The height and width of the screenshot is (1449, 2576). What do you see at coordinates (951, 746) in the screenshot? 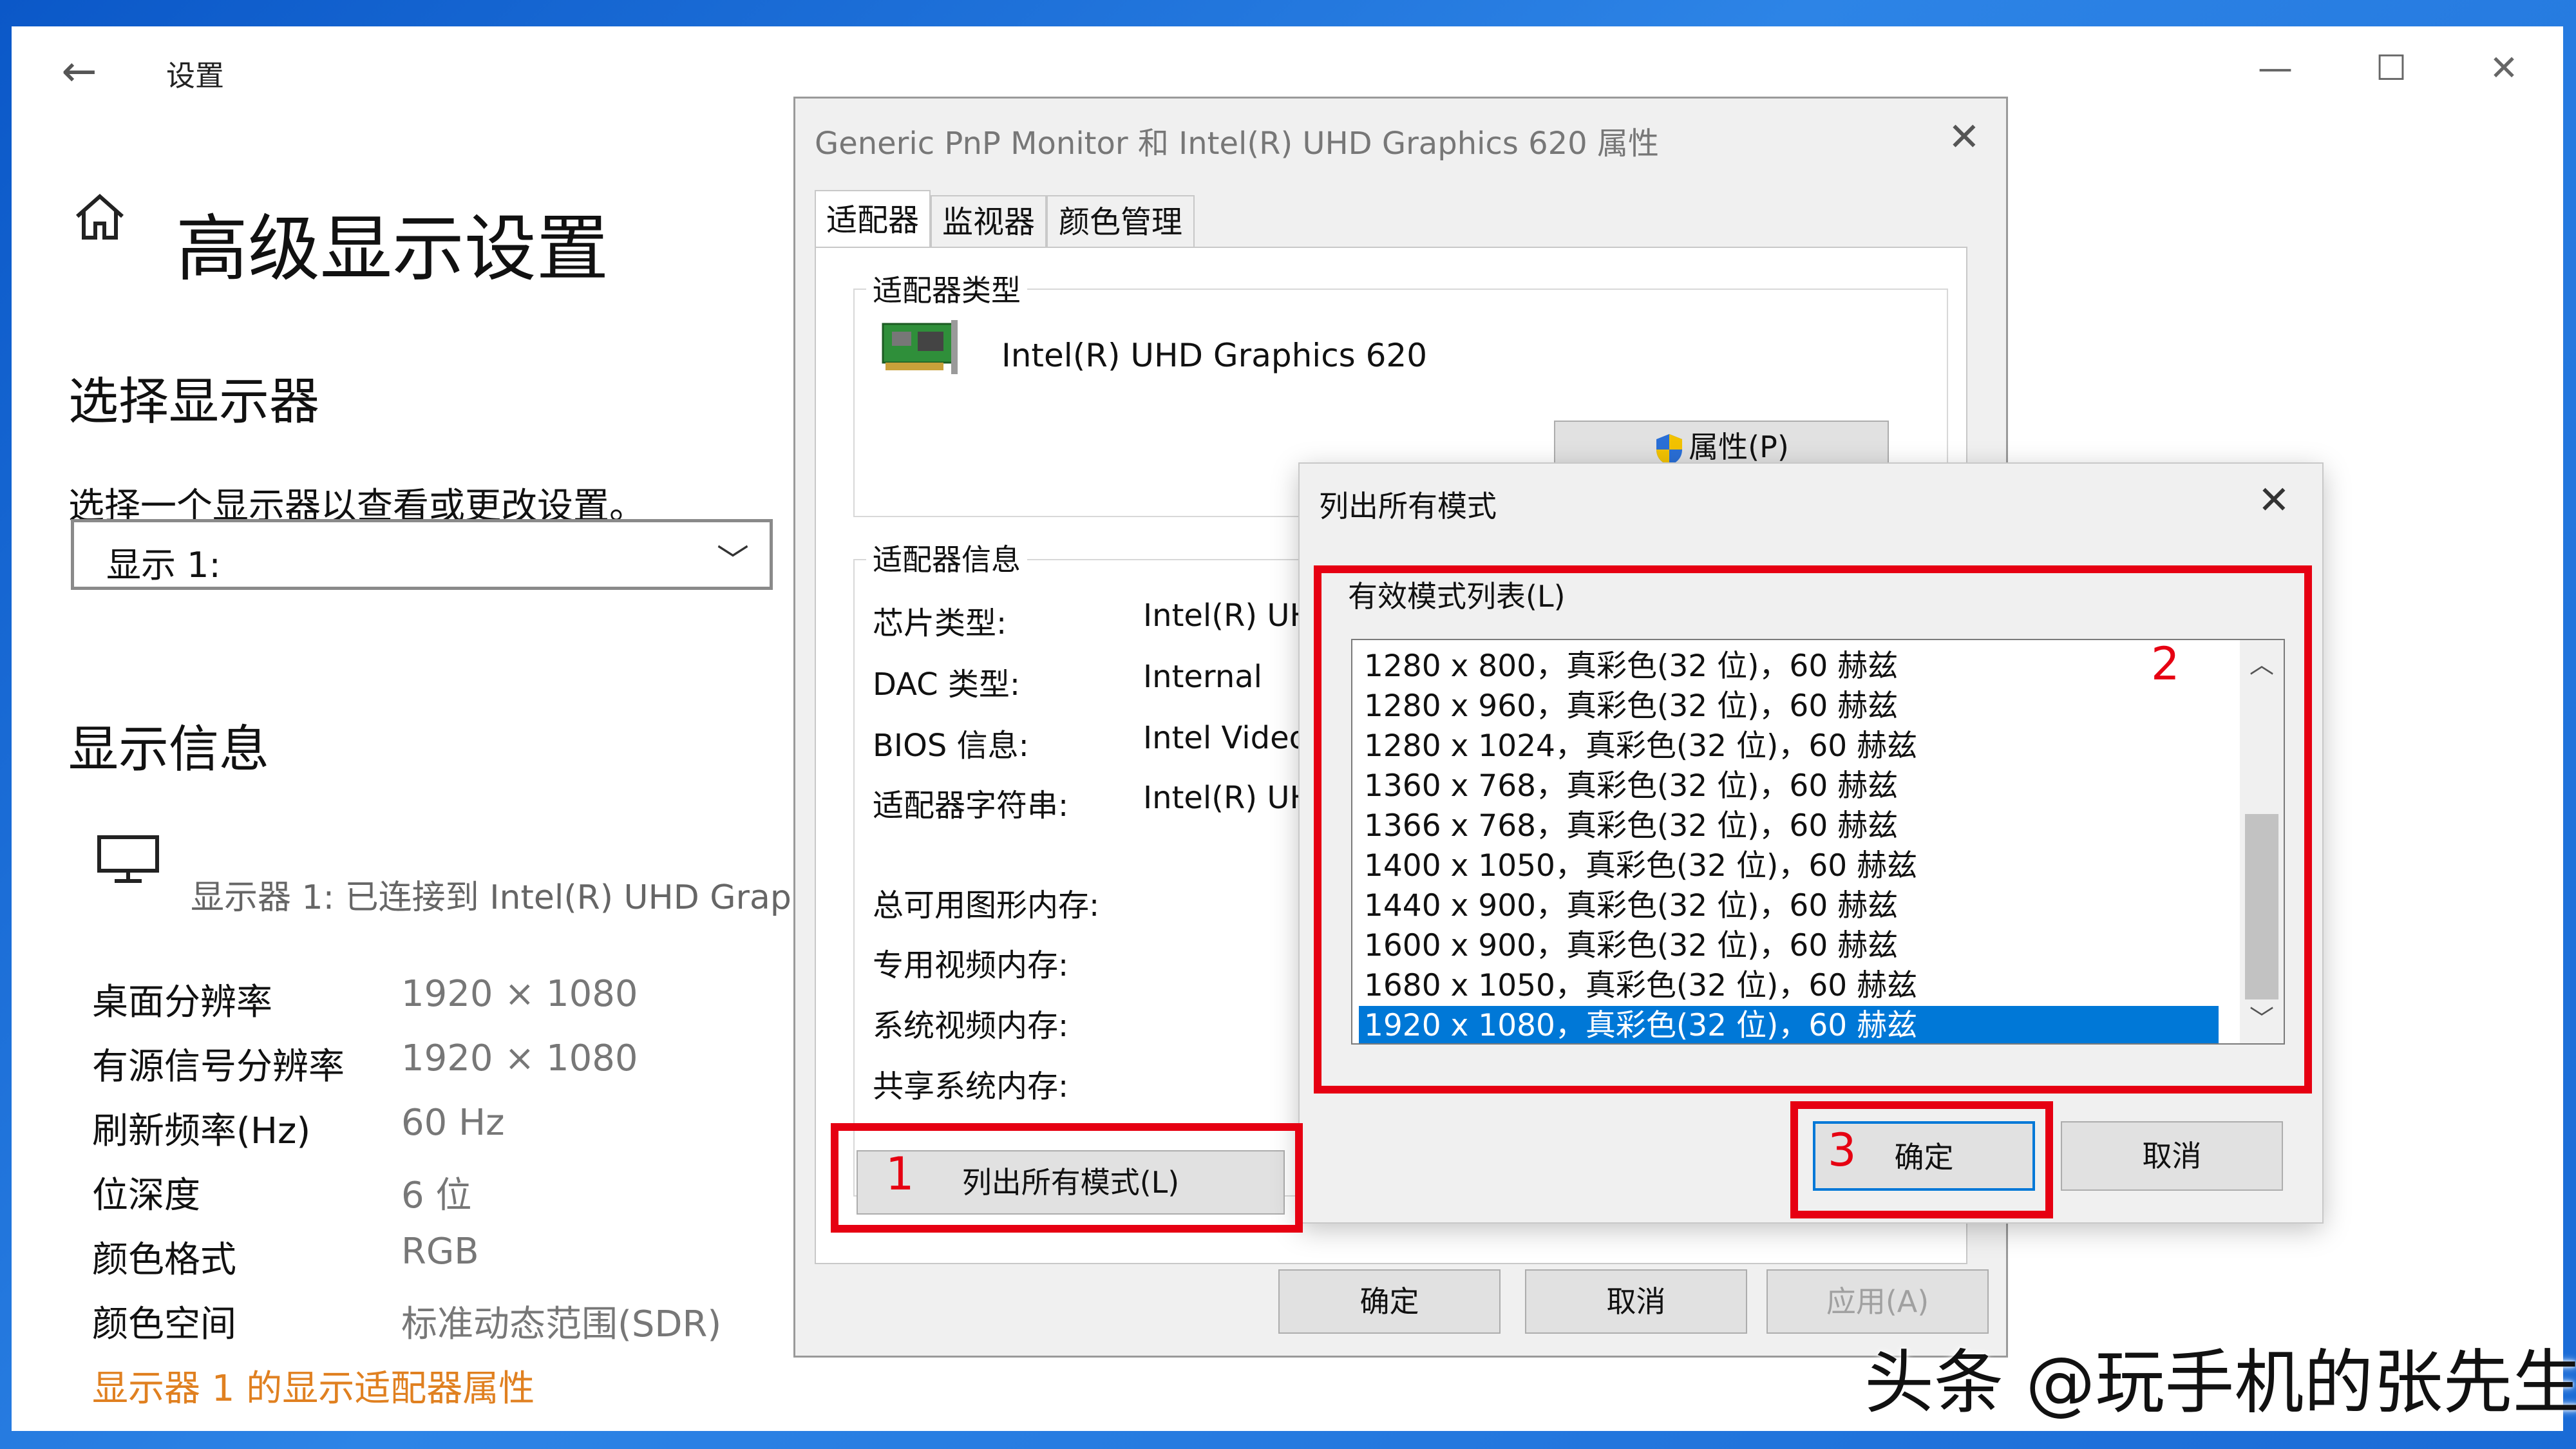
I see `bios-info-label: BIOS 信息:` at bounding box center [951, 746].